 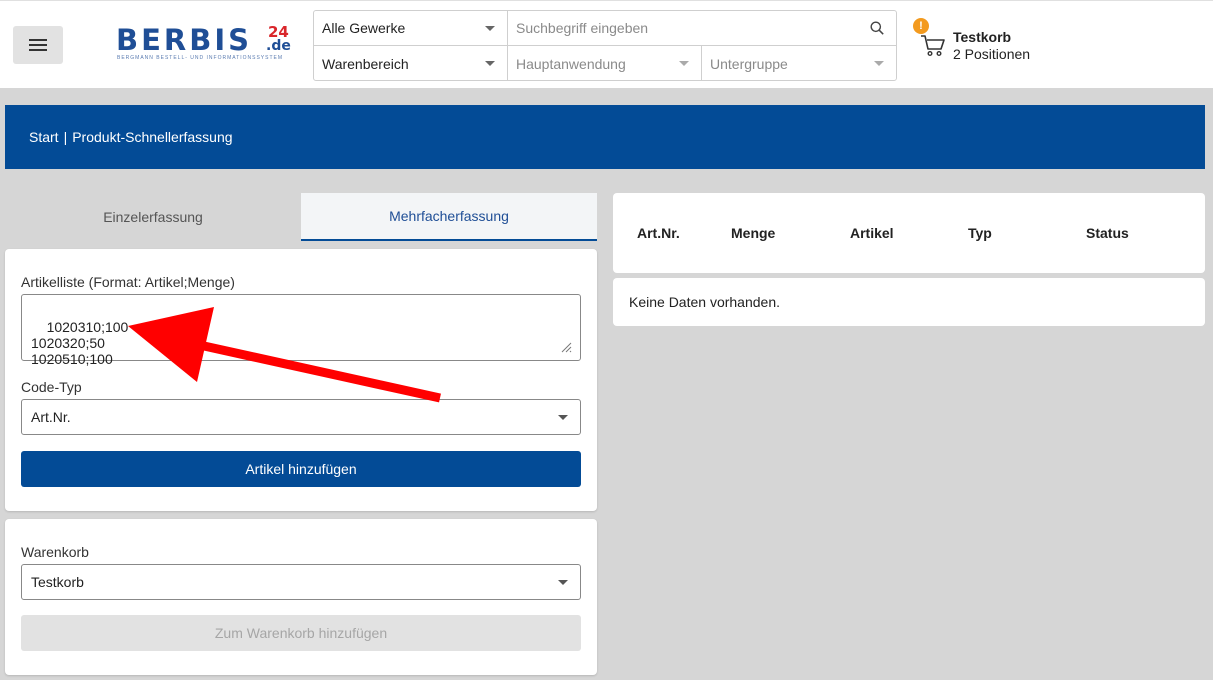 What do you see at coordinates (571, 63) in the screenshot?
I see `application-select-value: Hauptanwendung` at bounding box center [571, 63].